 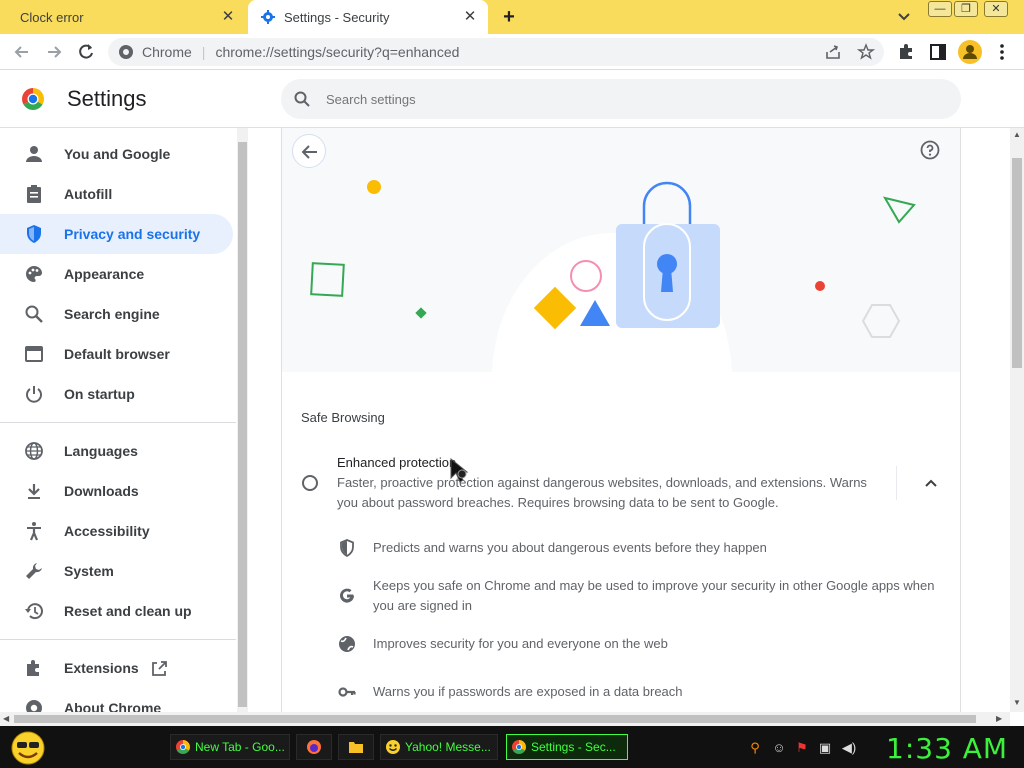 I want to click on sidebar-item-label: Default browser, so click(x=117, y=354).